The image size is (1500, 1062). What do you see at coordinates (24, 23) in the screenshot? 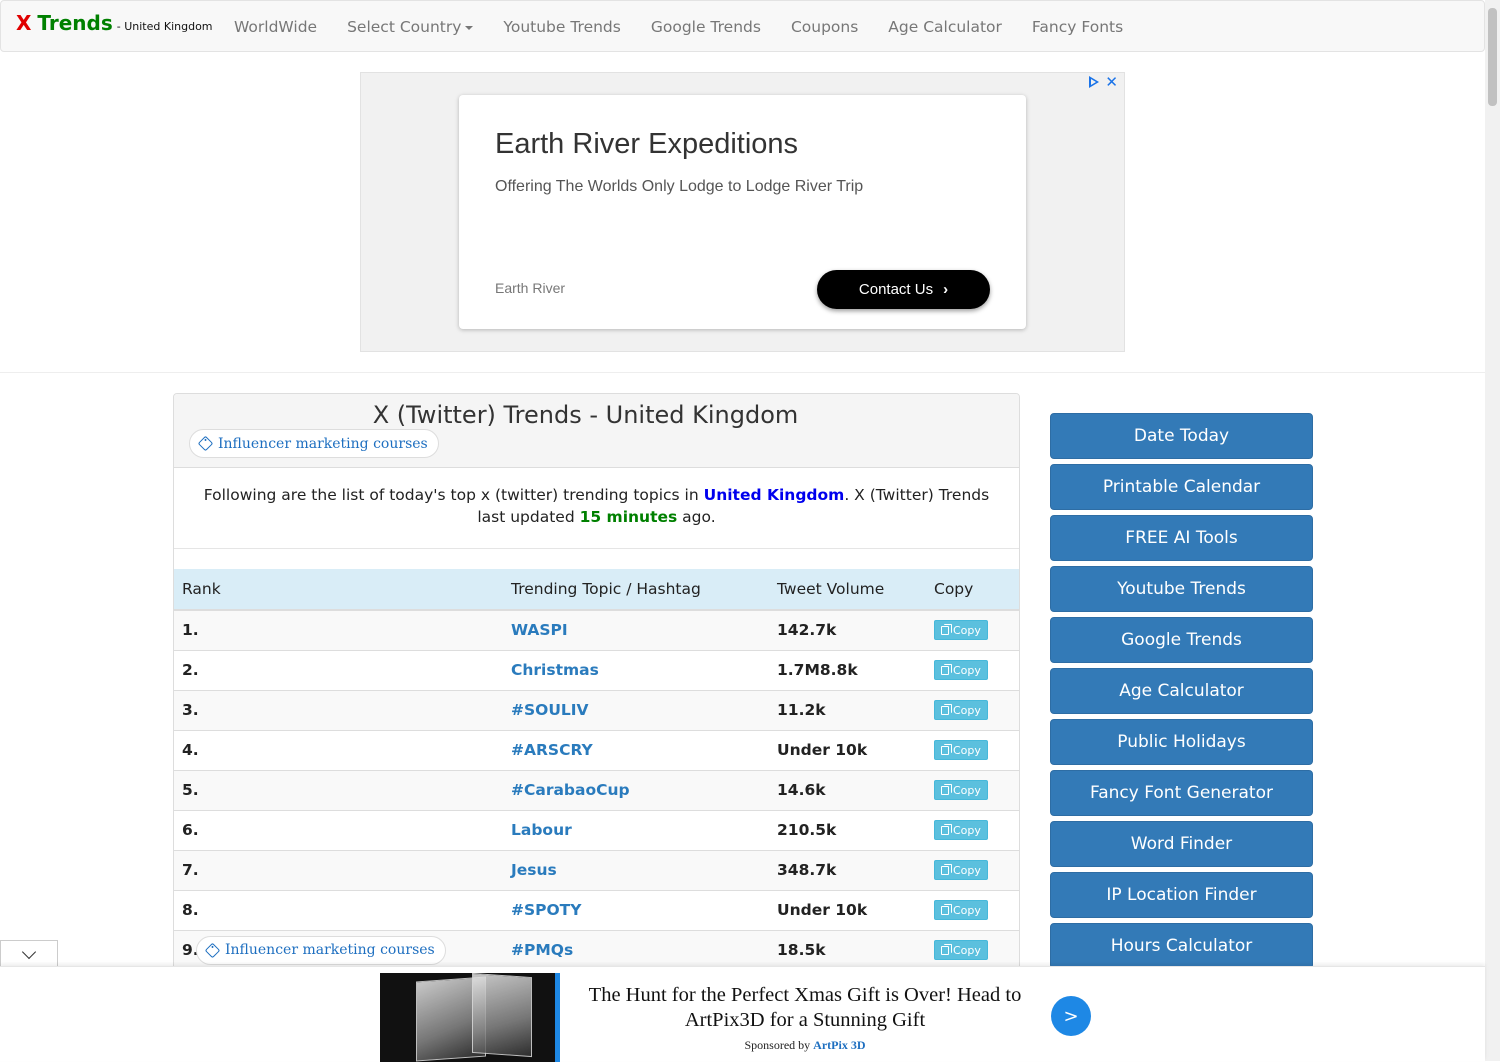
I see `brand-x: X` at bounding box center [24, 23].